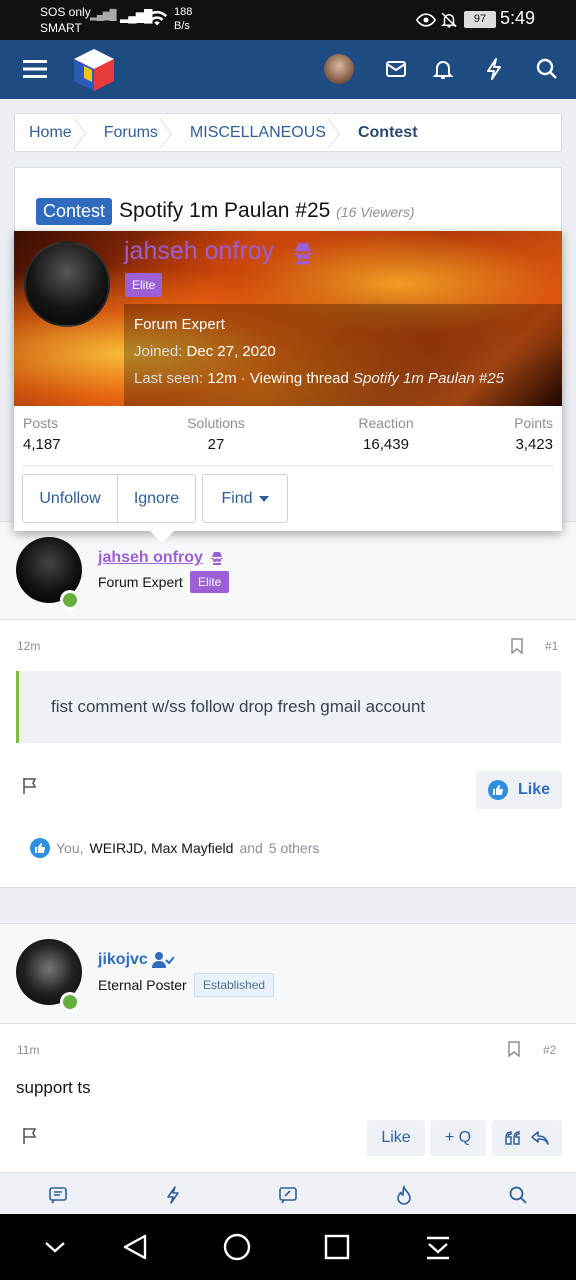 The width and height of the screenshot is (576, 1280). What do you see at coordinates (162, 848) in the screenshot?
I see `reaction-names: WEIRJD, Max Mayfield` at bounding box center [162, 848].